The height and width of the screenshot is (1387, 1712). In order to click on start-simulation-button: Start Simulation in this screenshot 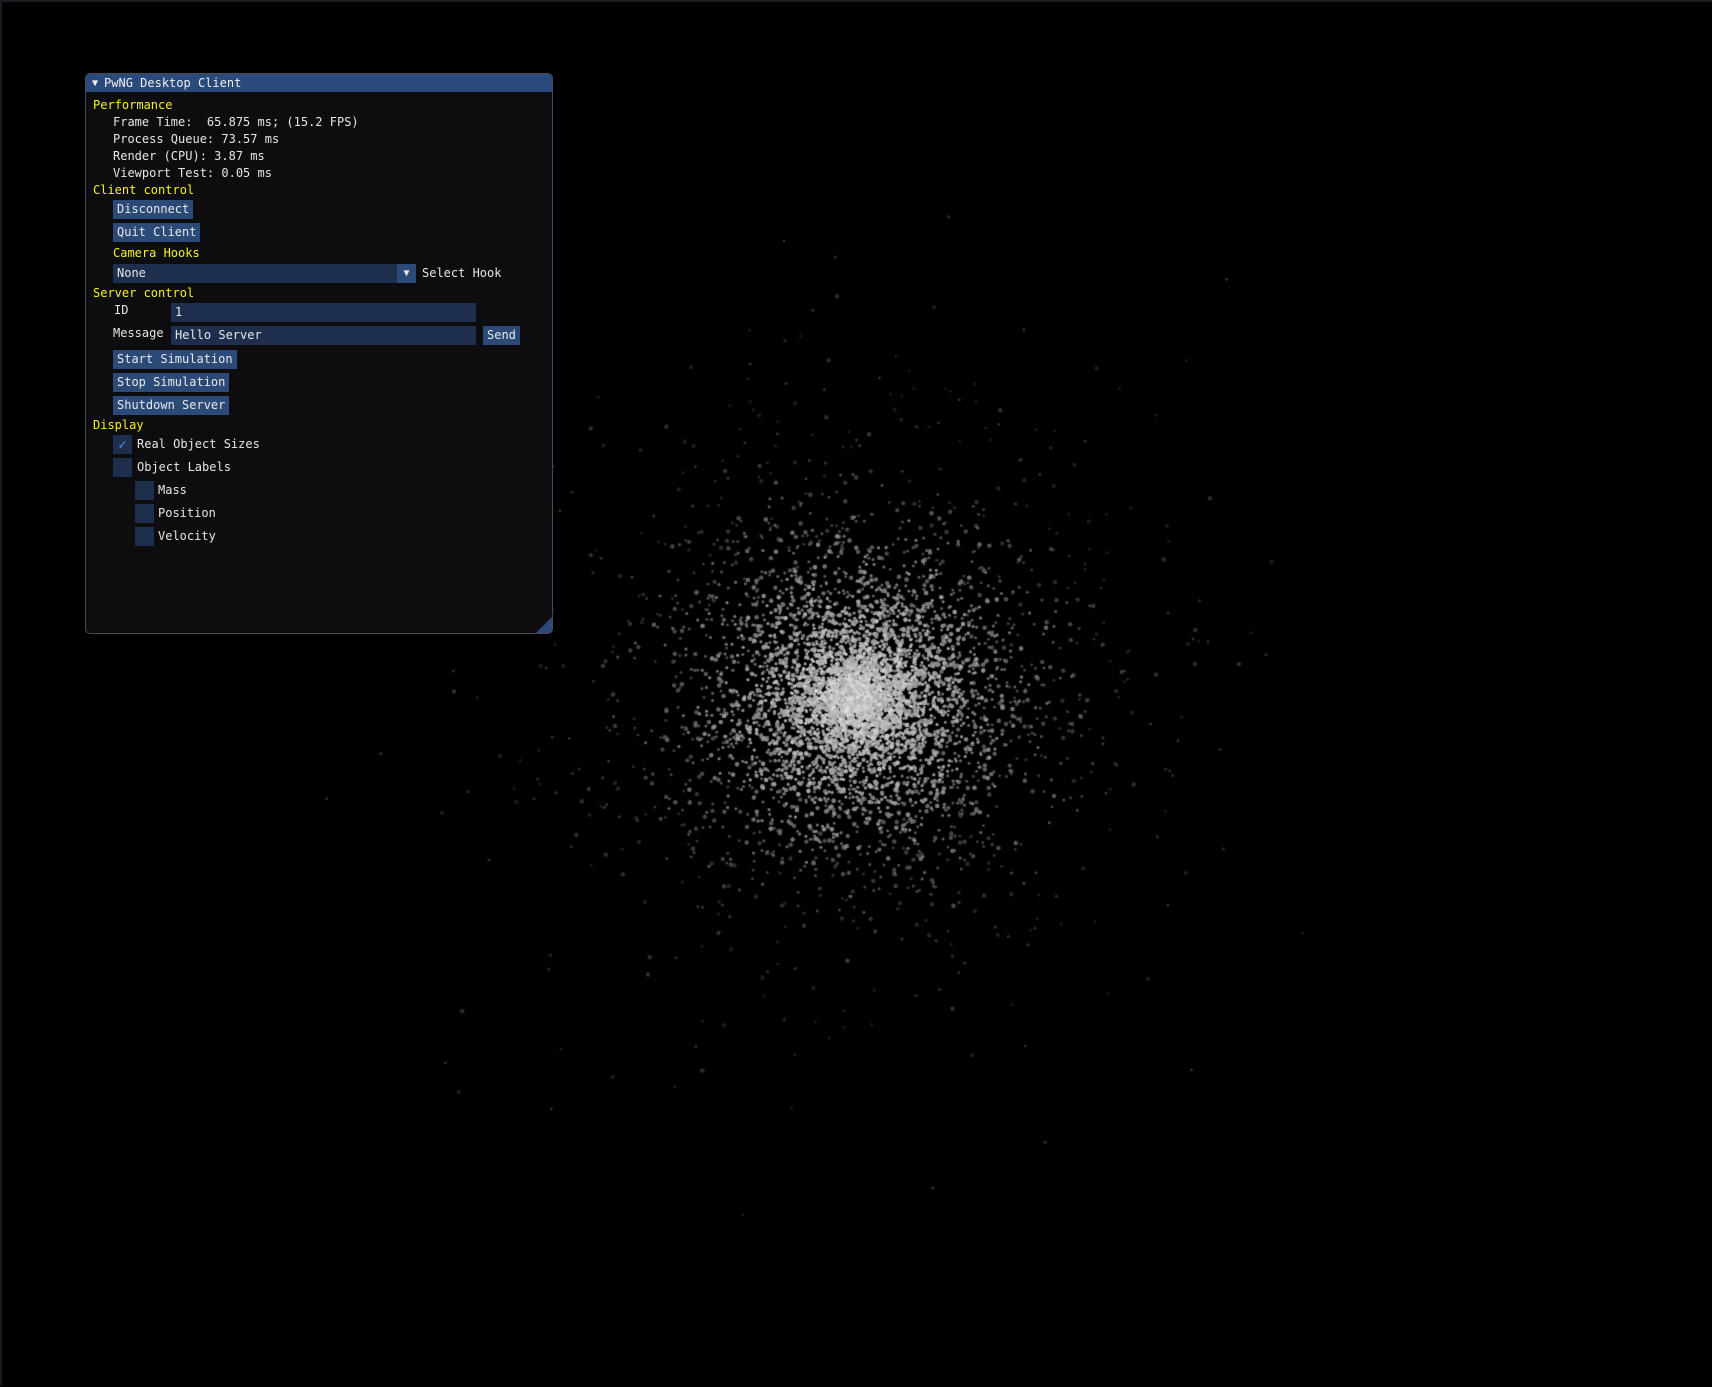, I will do `click(175, 359)`.